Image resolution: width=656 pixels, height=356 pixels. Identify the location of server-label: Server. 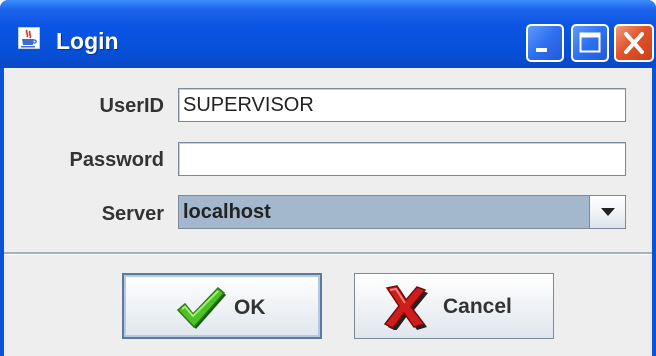
(132, 214).